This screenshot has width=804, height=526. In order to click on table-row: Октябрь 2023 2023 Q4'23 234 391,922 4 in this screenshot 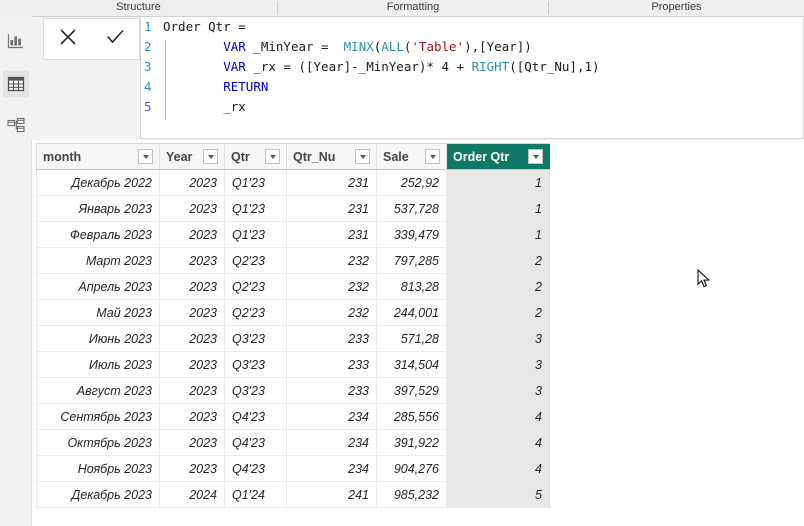, I will do `click(293, 443)`.